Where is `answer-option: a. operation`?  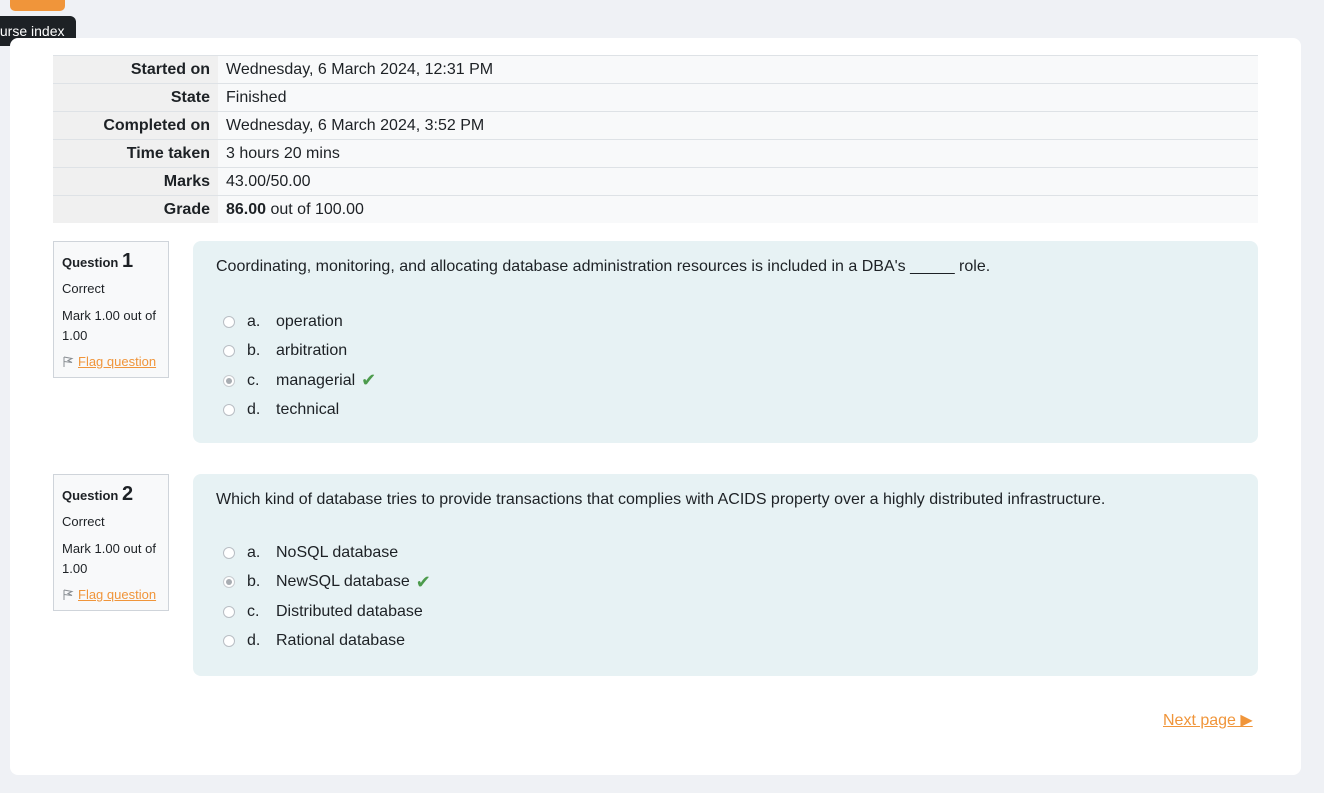 answer-option: a. operation is located at coordinates (299, 322).